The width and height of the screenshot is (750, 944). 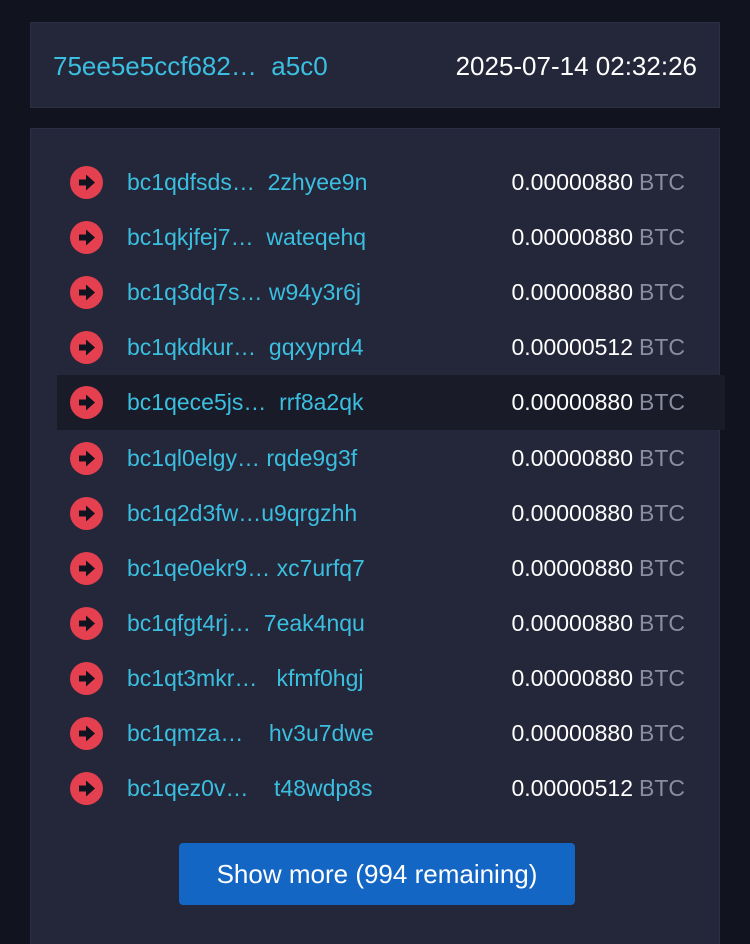 I want to click on output-row: bc1q2d3fw…u9qrgzhh 0.00000880 BTC, so click(x=391, y=513).